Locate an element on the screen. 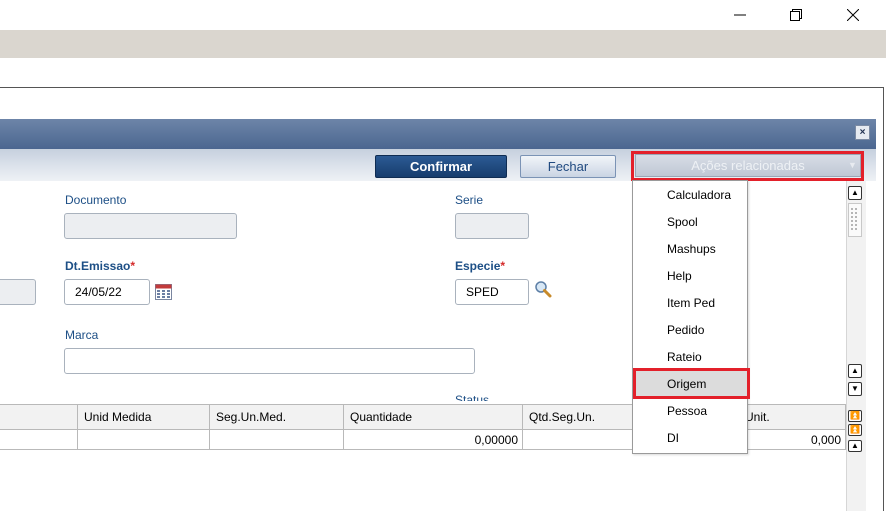  minimize-icon is located at coordinates (740, 15).